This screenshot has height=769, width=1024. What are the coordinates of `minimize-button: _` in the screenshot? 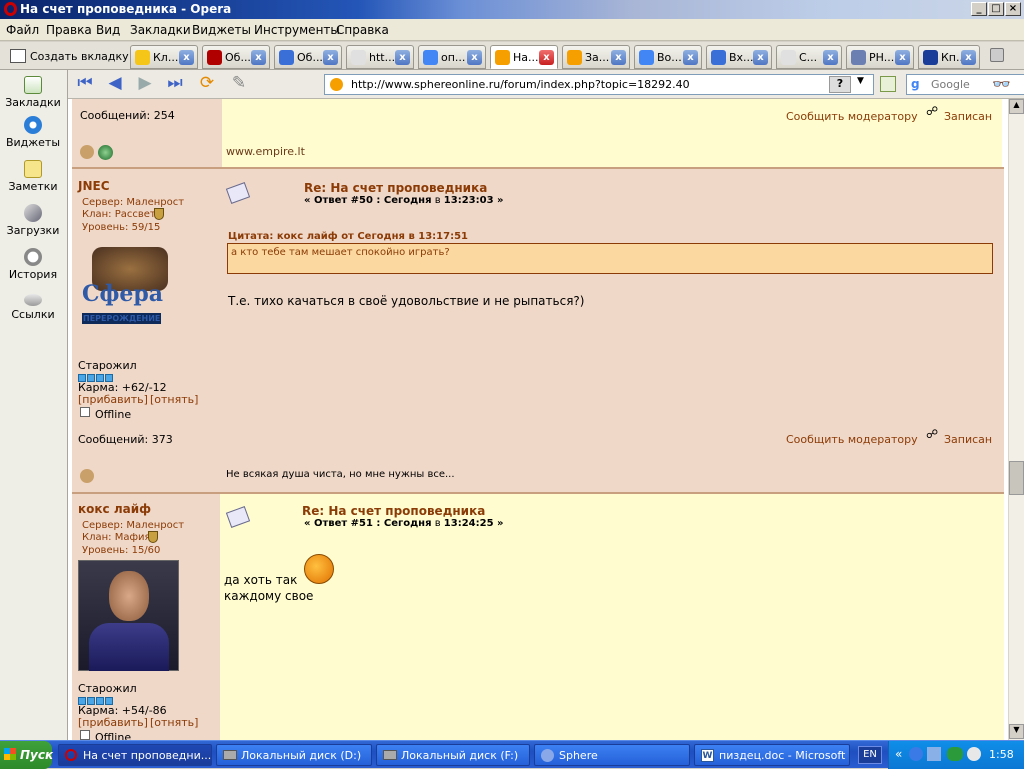 It's located at (979, 9).